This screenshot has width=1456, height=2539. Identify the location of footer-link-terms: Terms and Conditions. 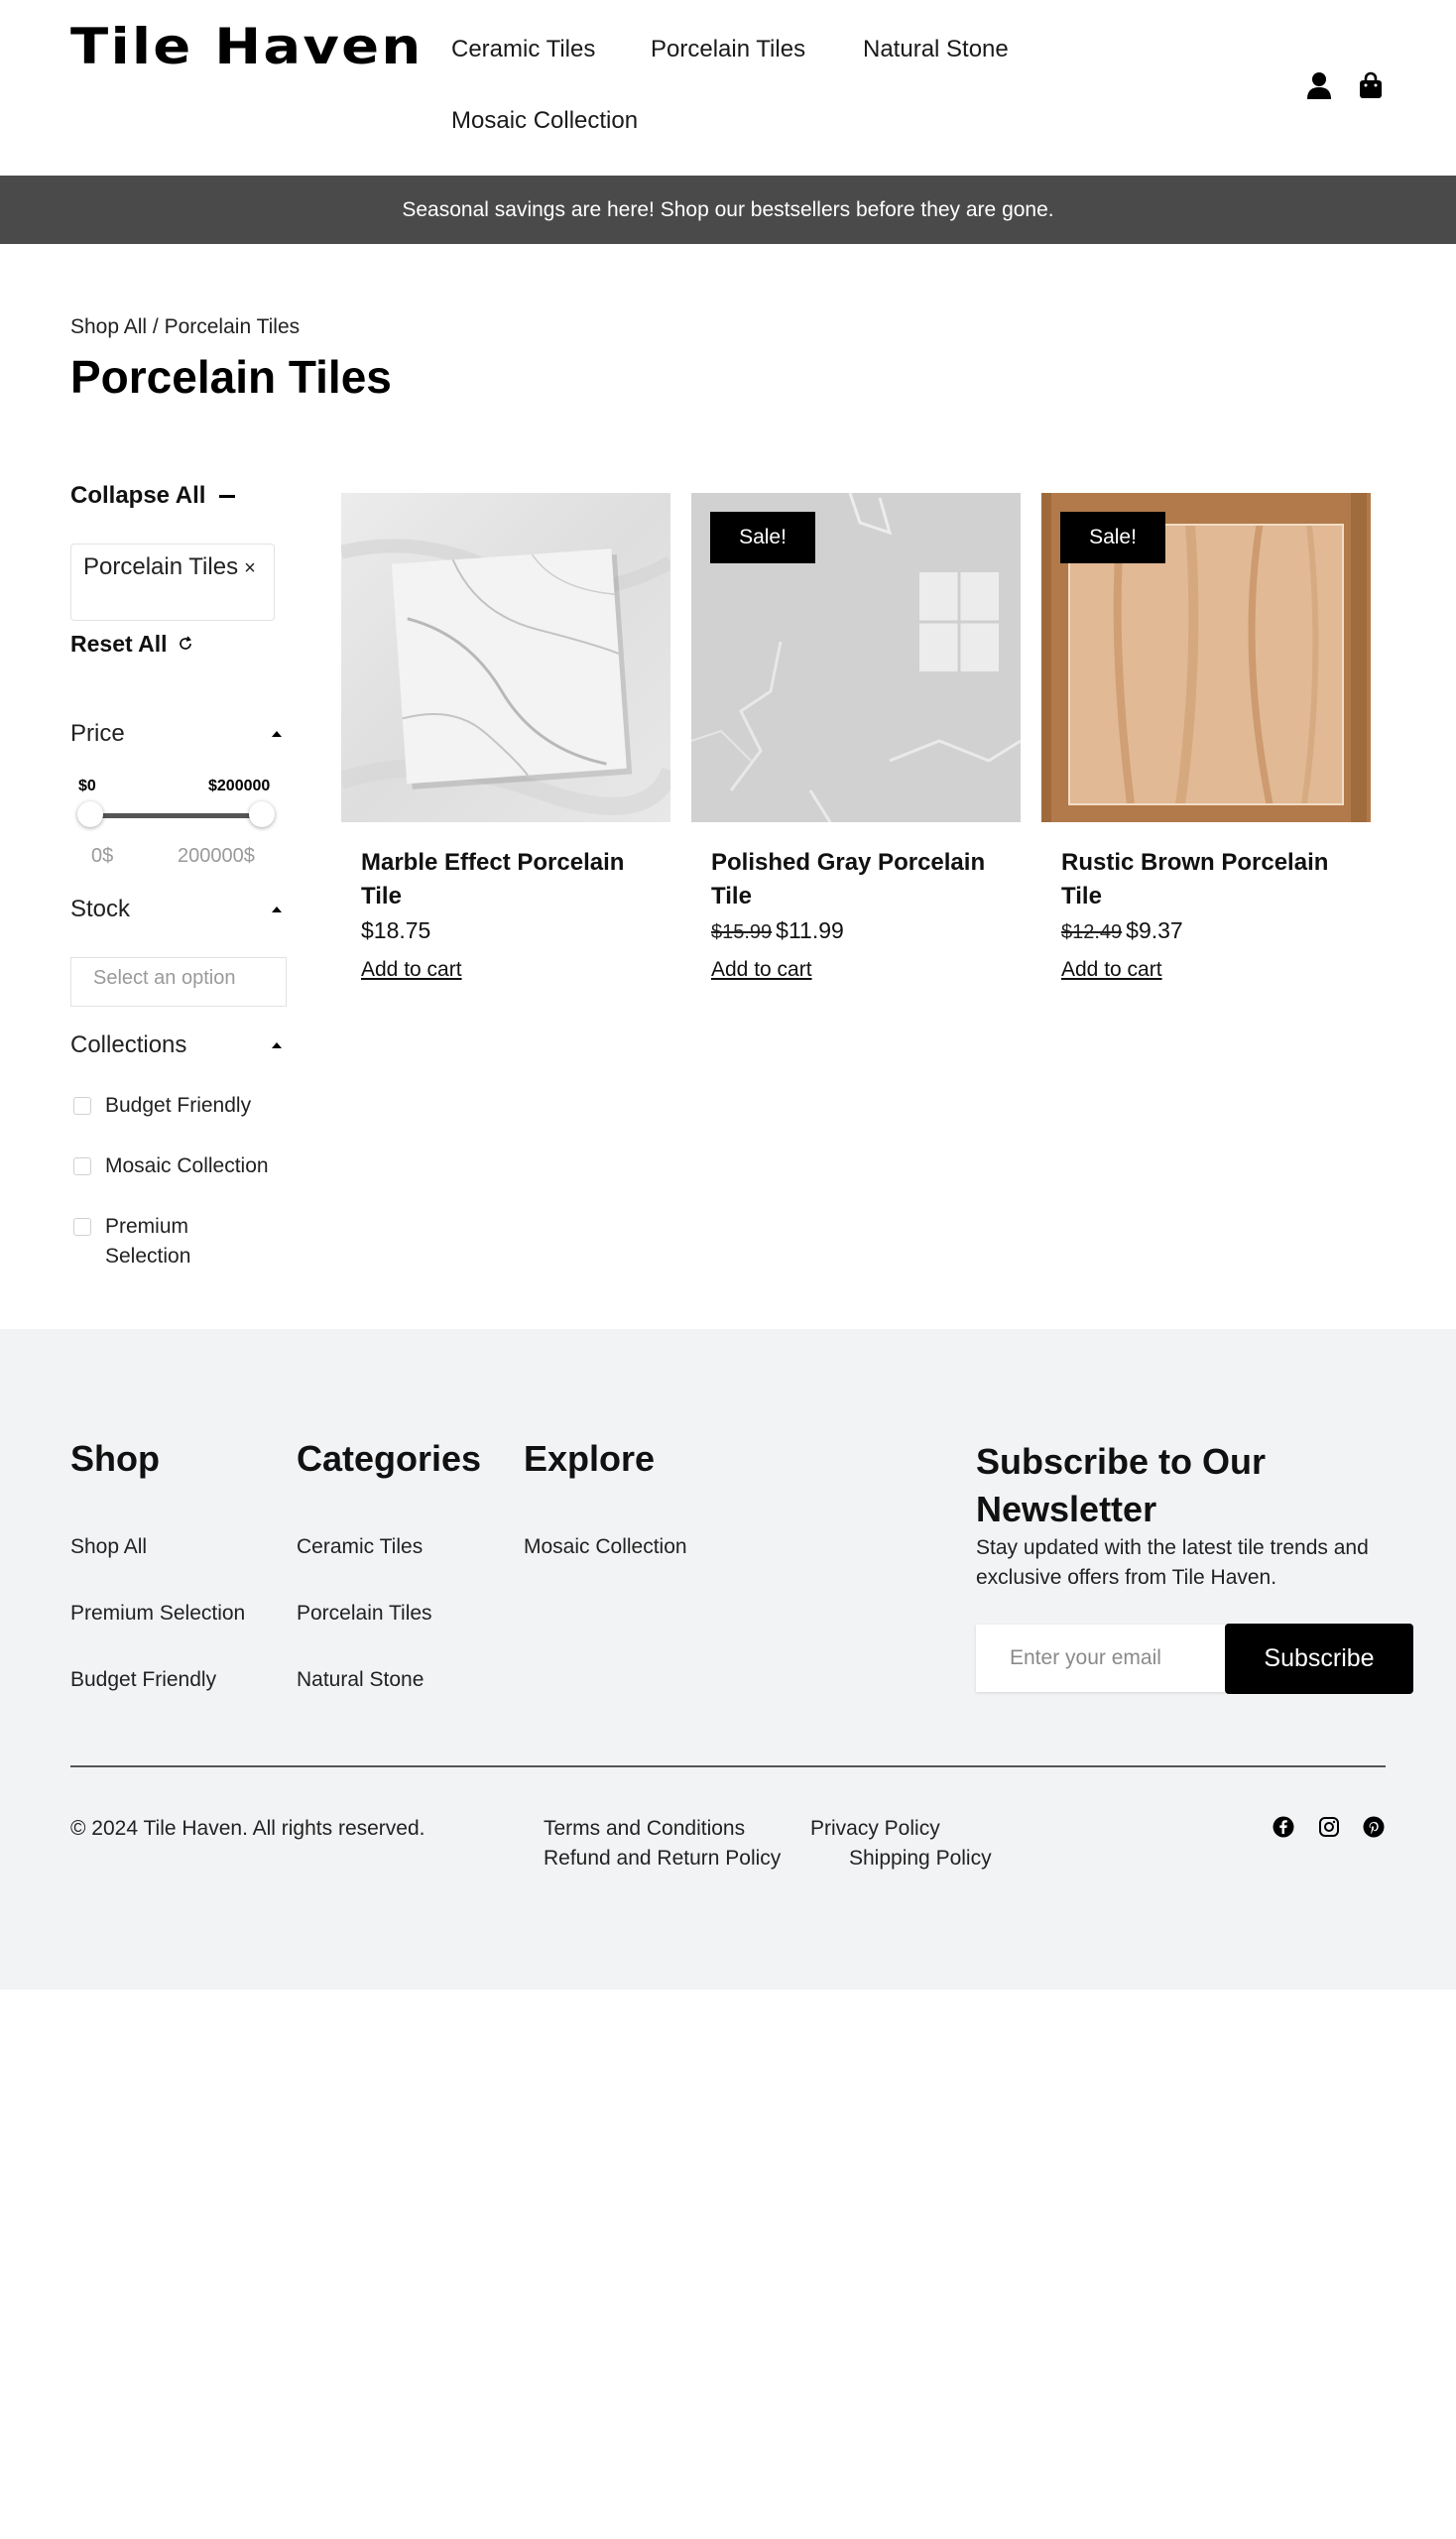
(644, 1829).